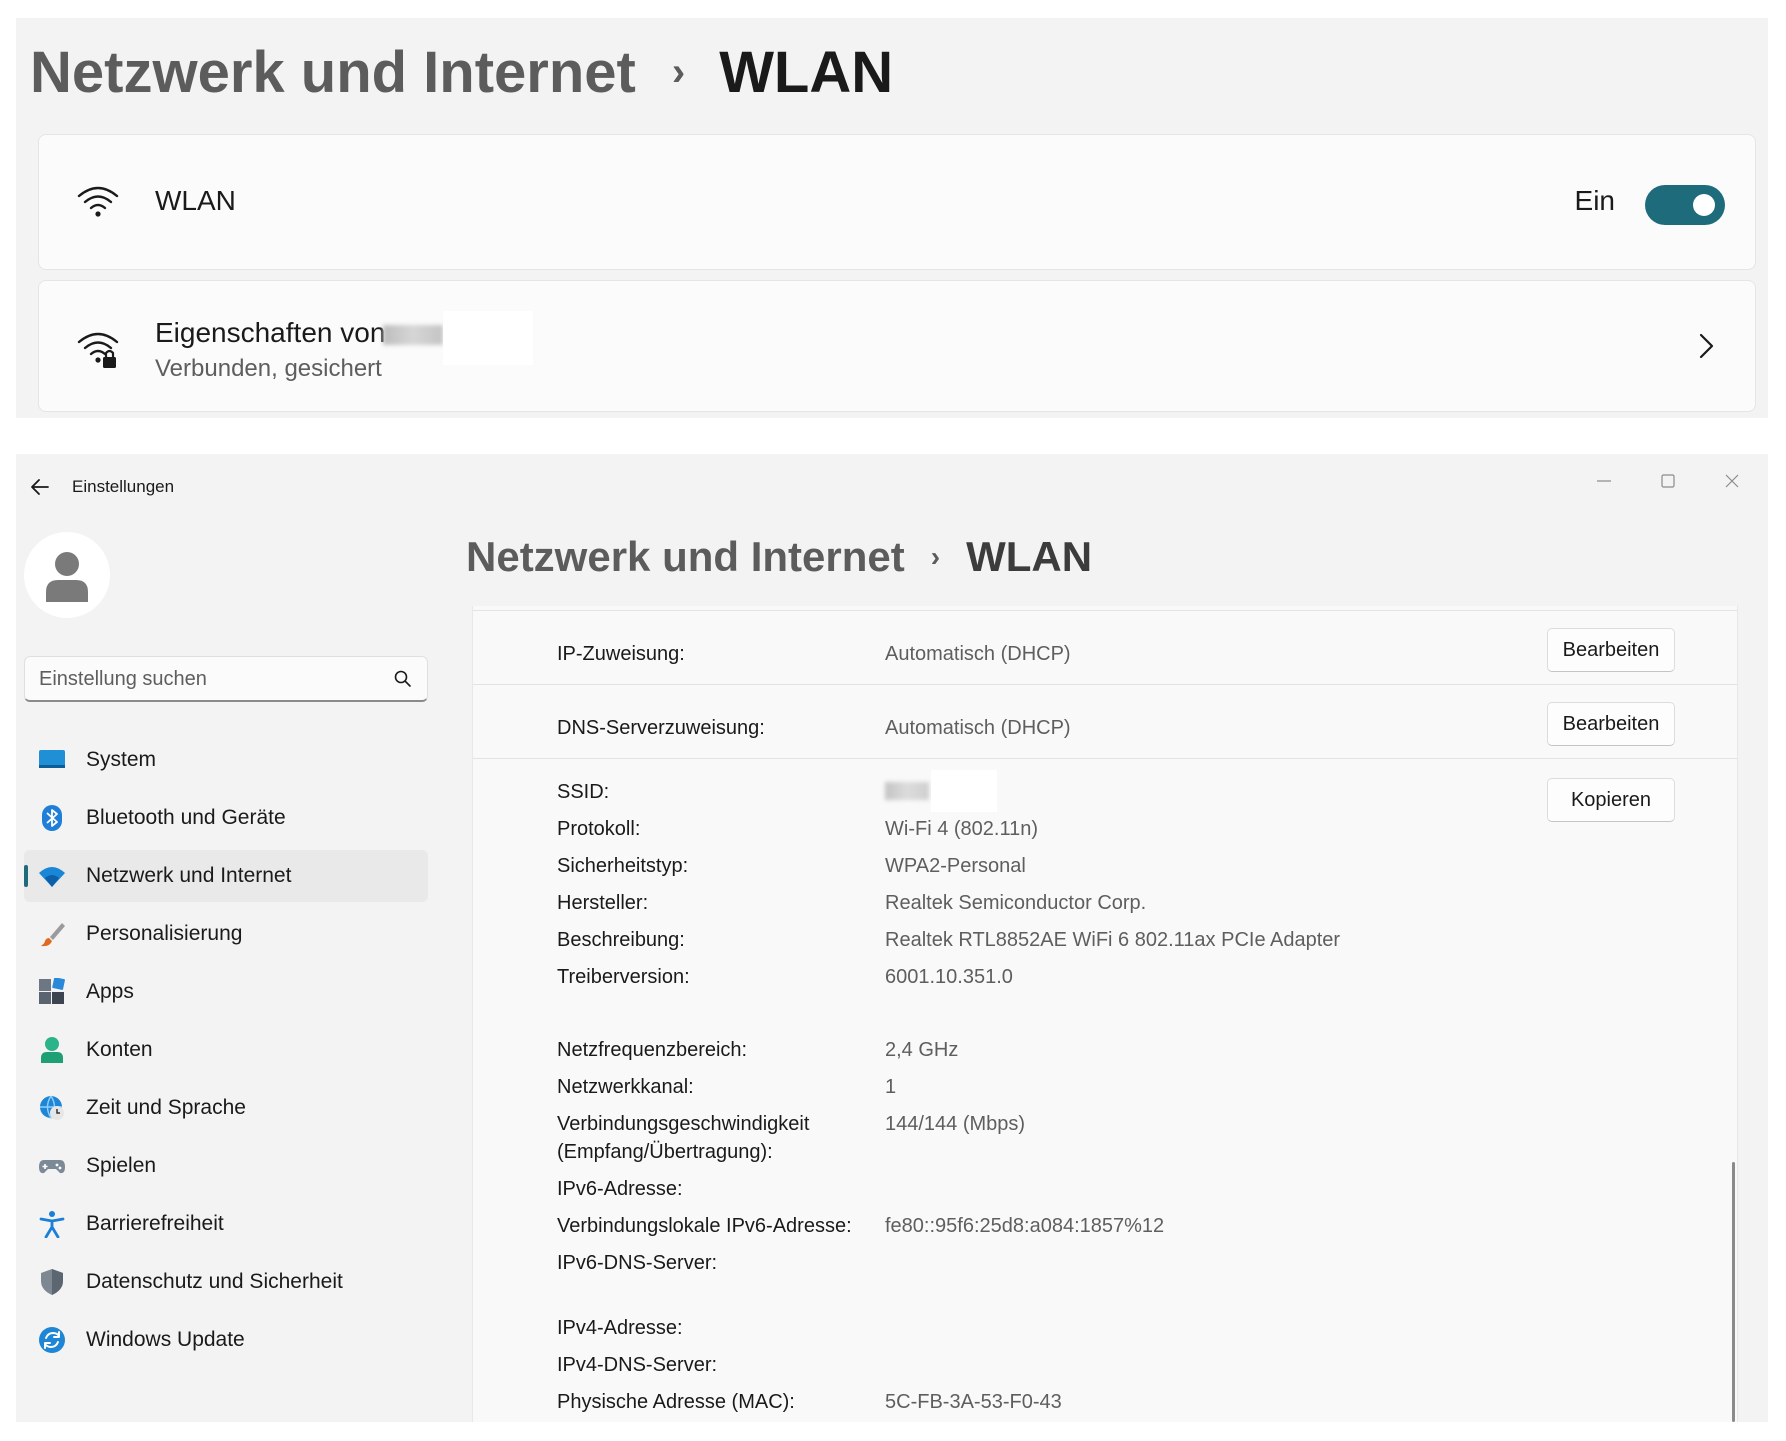 The width and height of the screenshot is (1786, 1441). Describe the element at coordinates (907, 791) in the screenshot. I see `redacted-ssid-value` at that location.